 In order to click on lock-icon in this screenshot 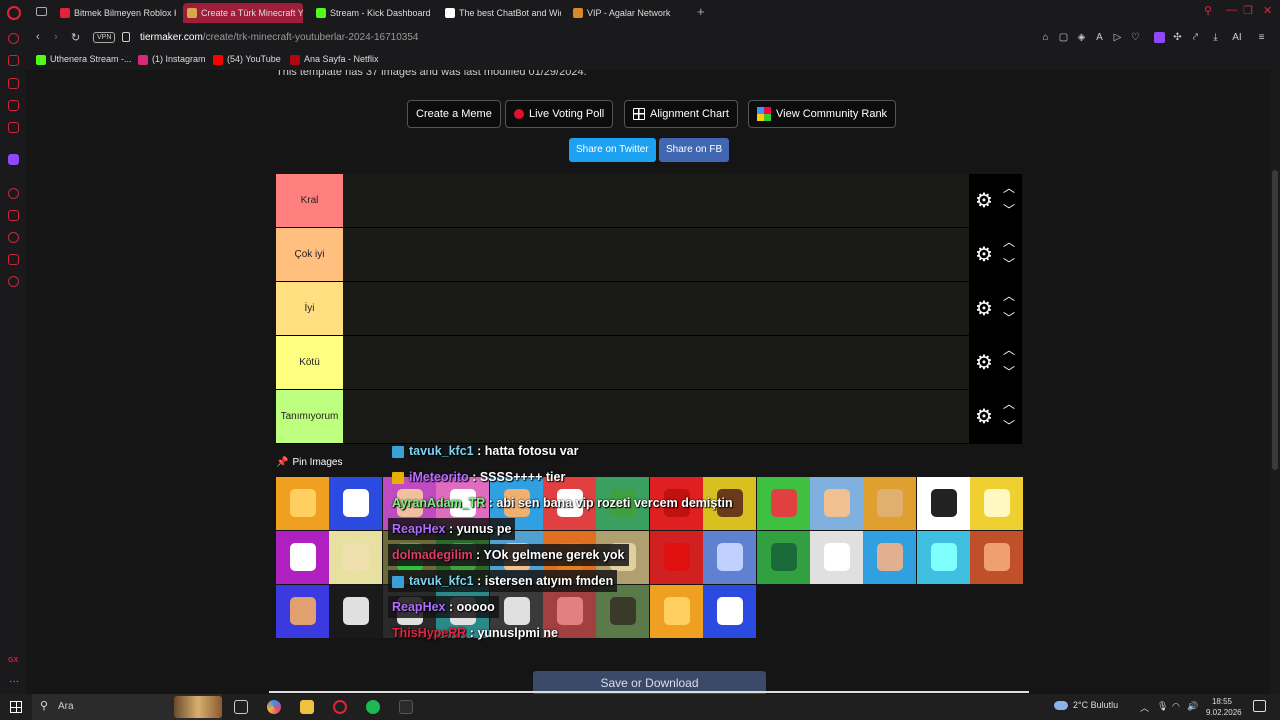, I will do `click(126, 37)`.